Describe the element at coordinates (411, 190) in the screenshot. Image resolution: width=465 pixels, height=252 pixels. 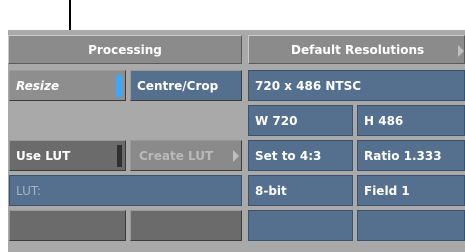
I see `field-dominance-field: Field 1` at that location.